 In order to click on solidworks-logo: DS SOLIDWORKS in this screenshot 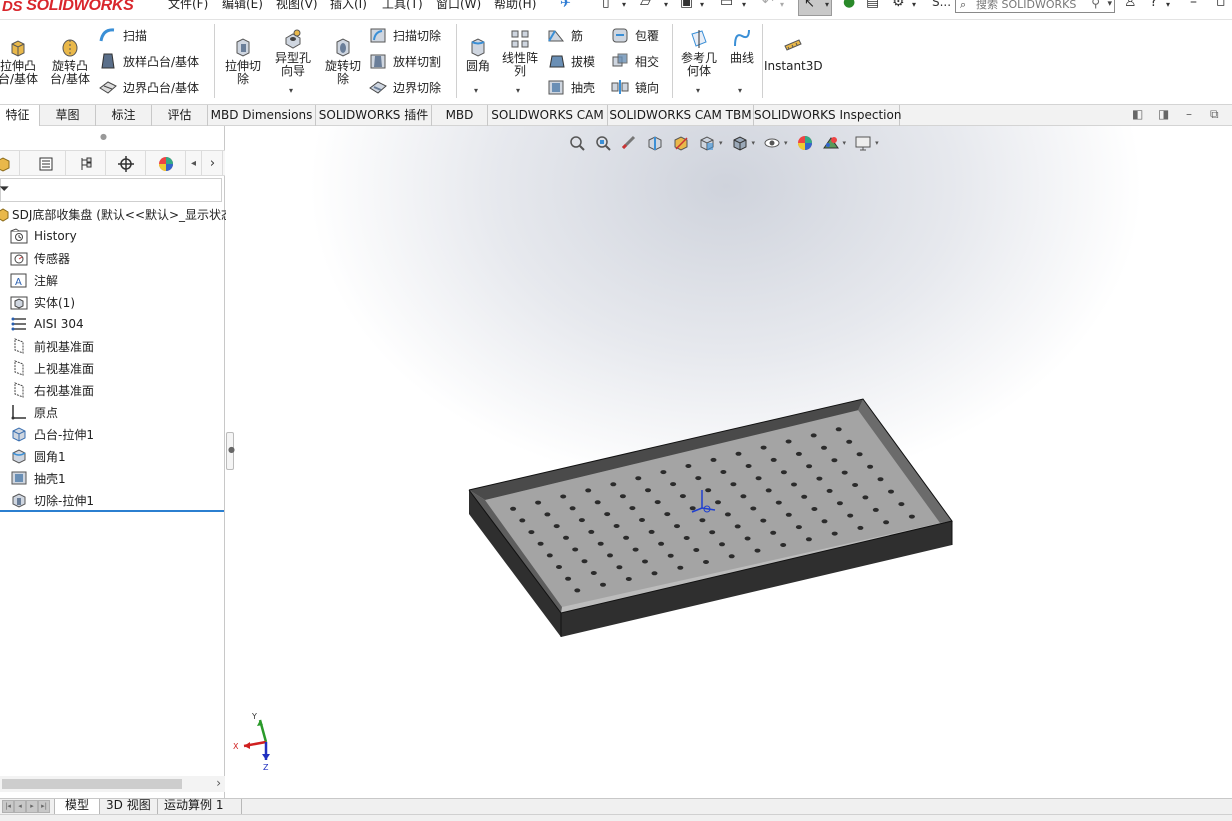, I will do `click(68, 8)`.